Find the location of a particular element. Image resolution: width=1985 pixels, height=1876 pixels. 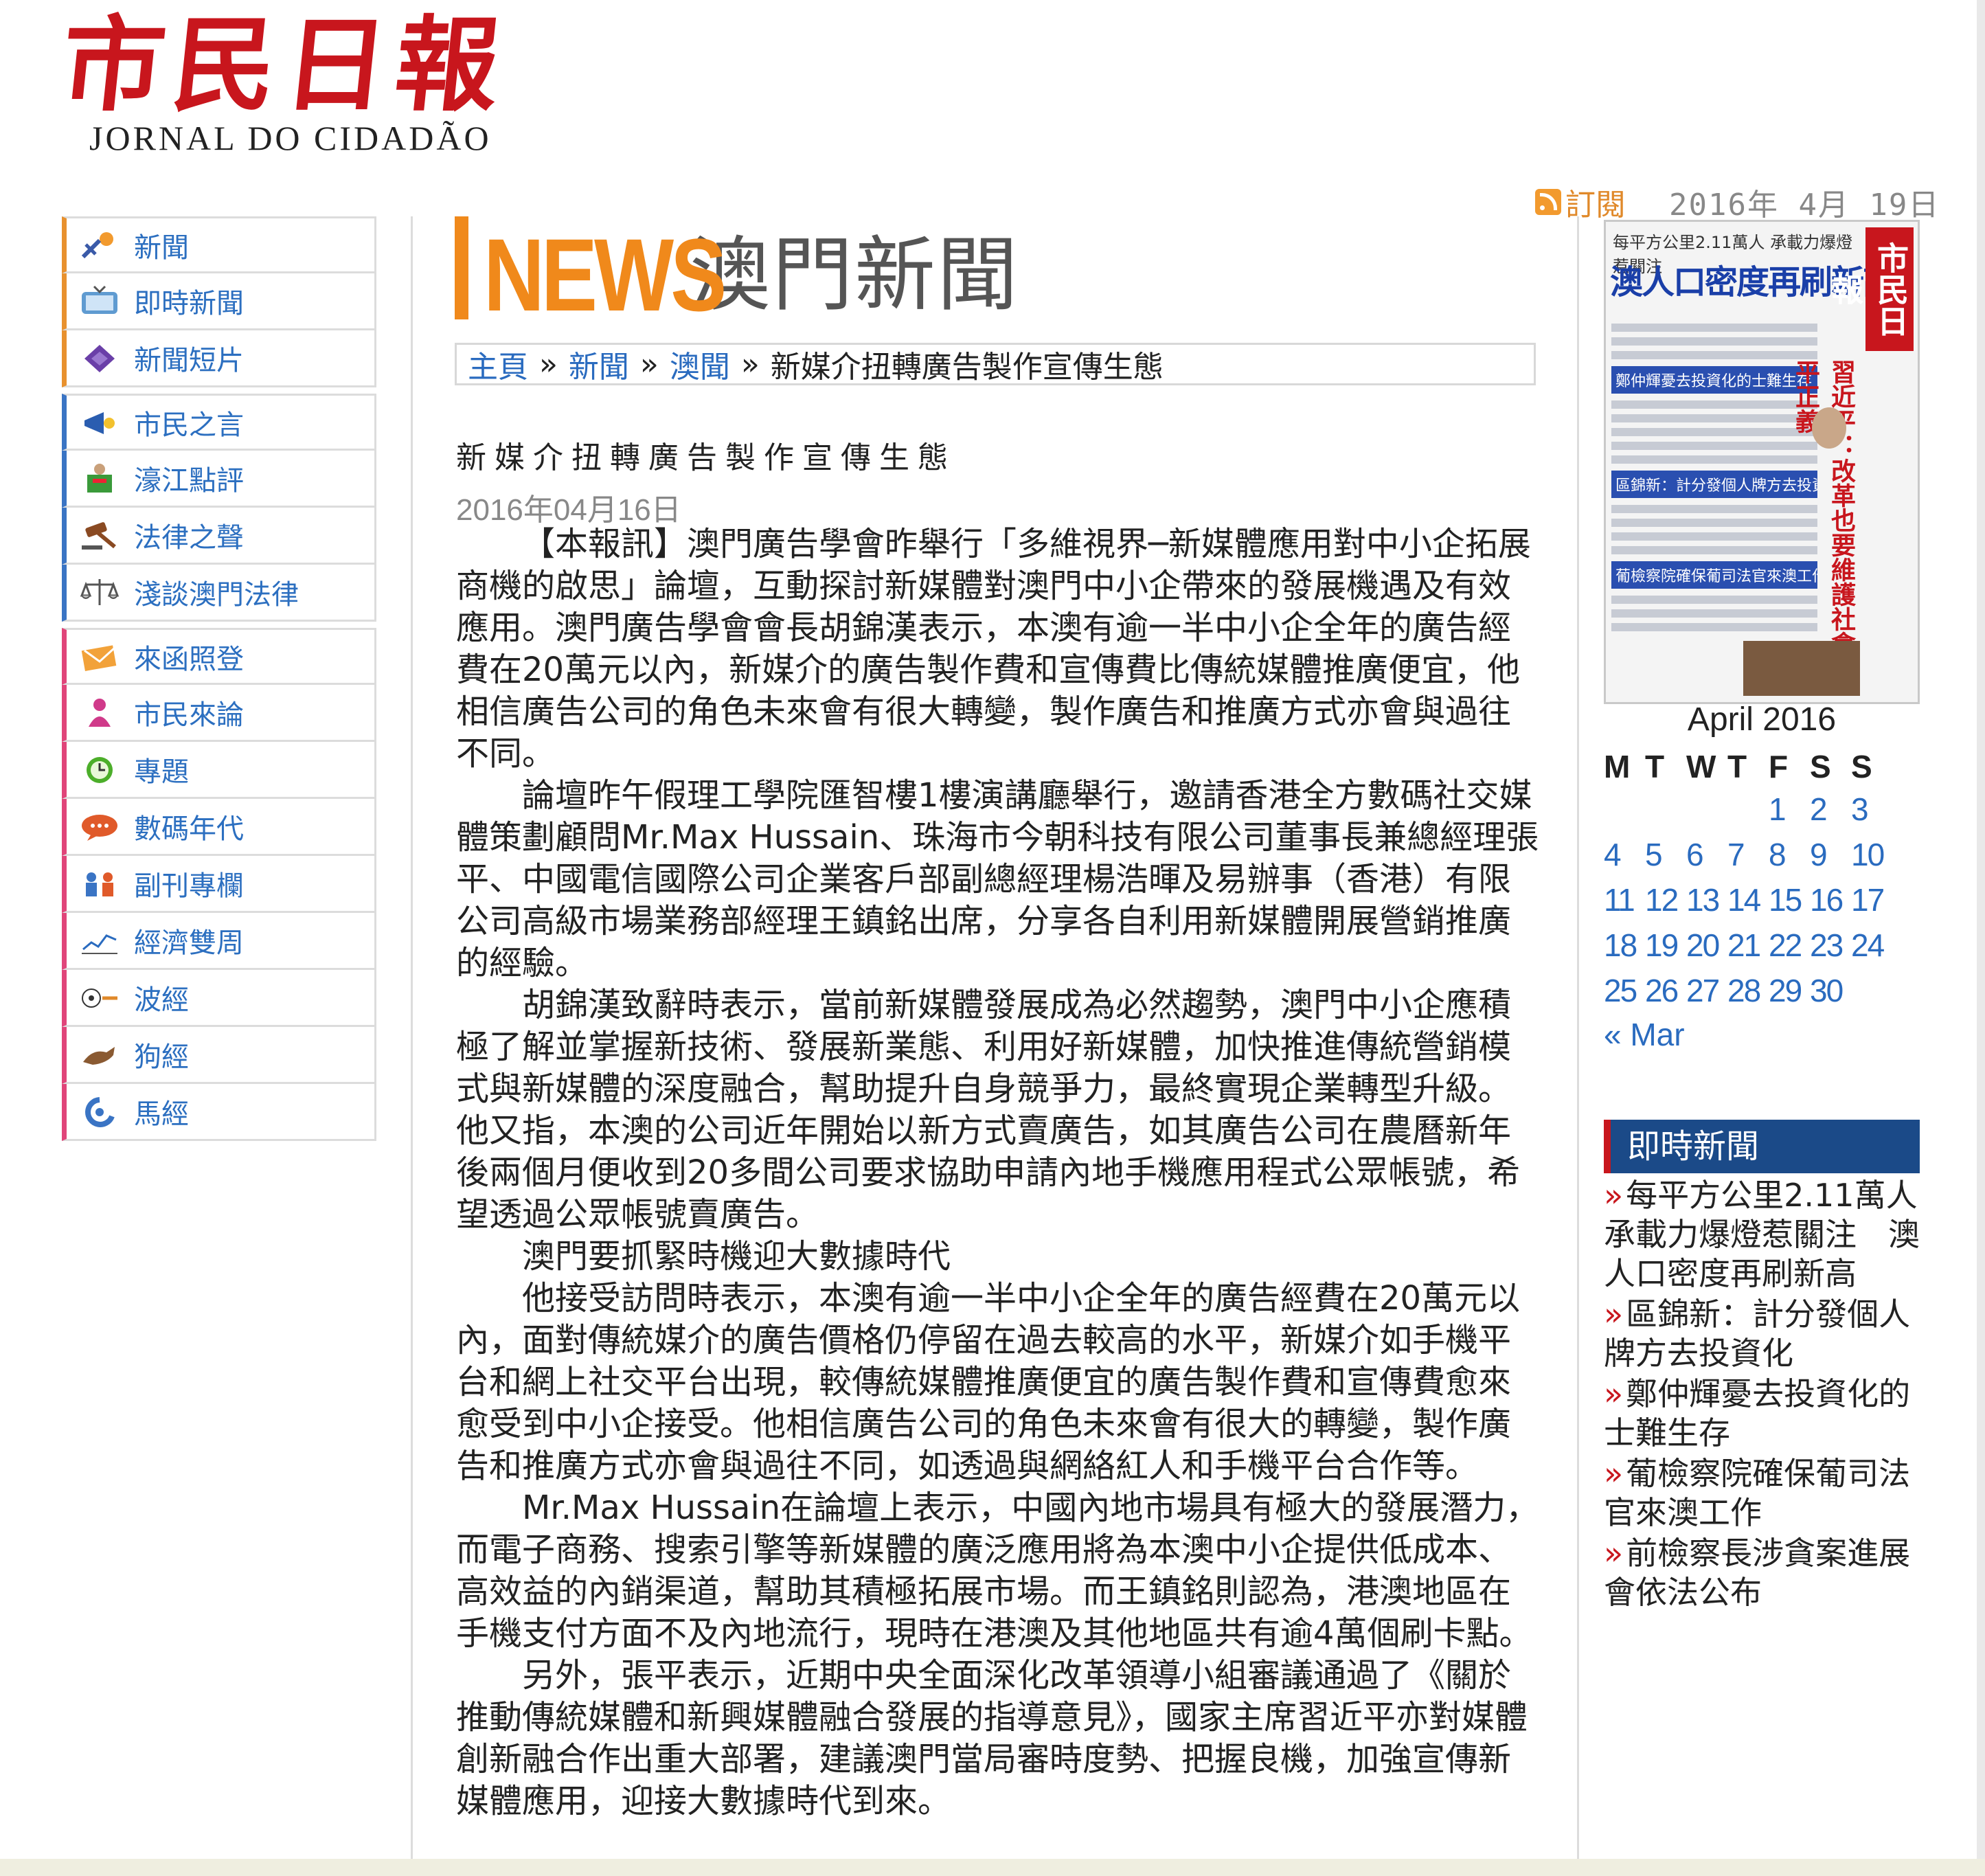

calendar-day: 8 is located at coordinates (1789, 854).